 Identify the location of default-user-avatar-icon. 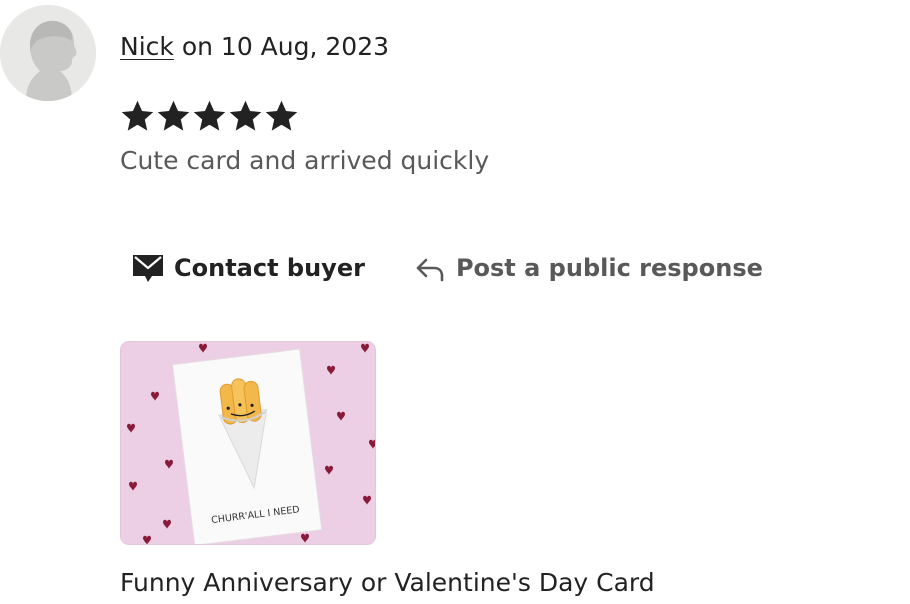
(48, 53).